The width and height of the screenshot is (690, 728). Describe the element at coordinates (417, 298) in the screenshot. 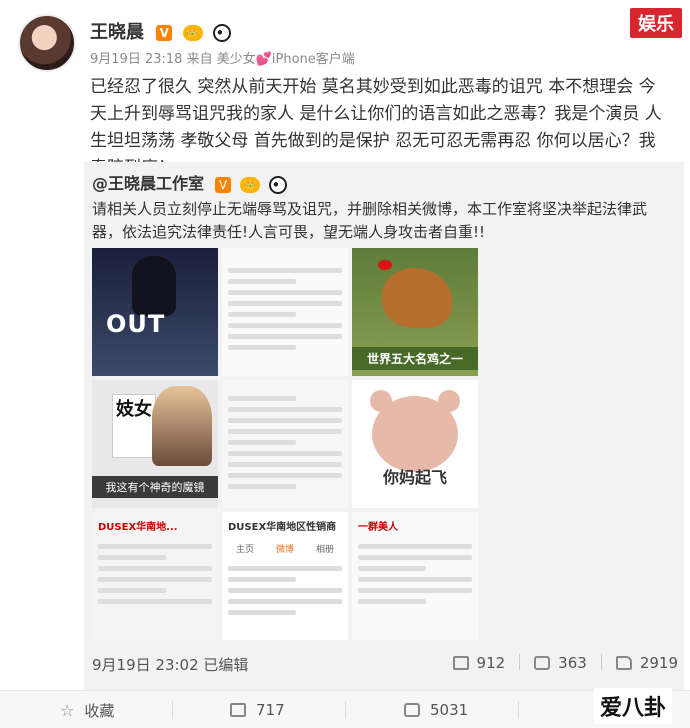

I see `chicken-illustration` at that location.